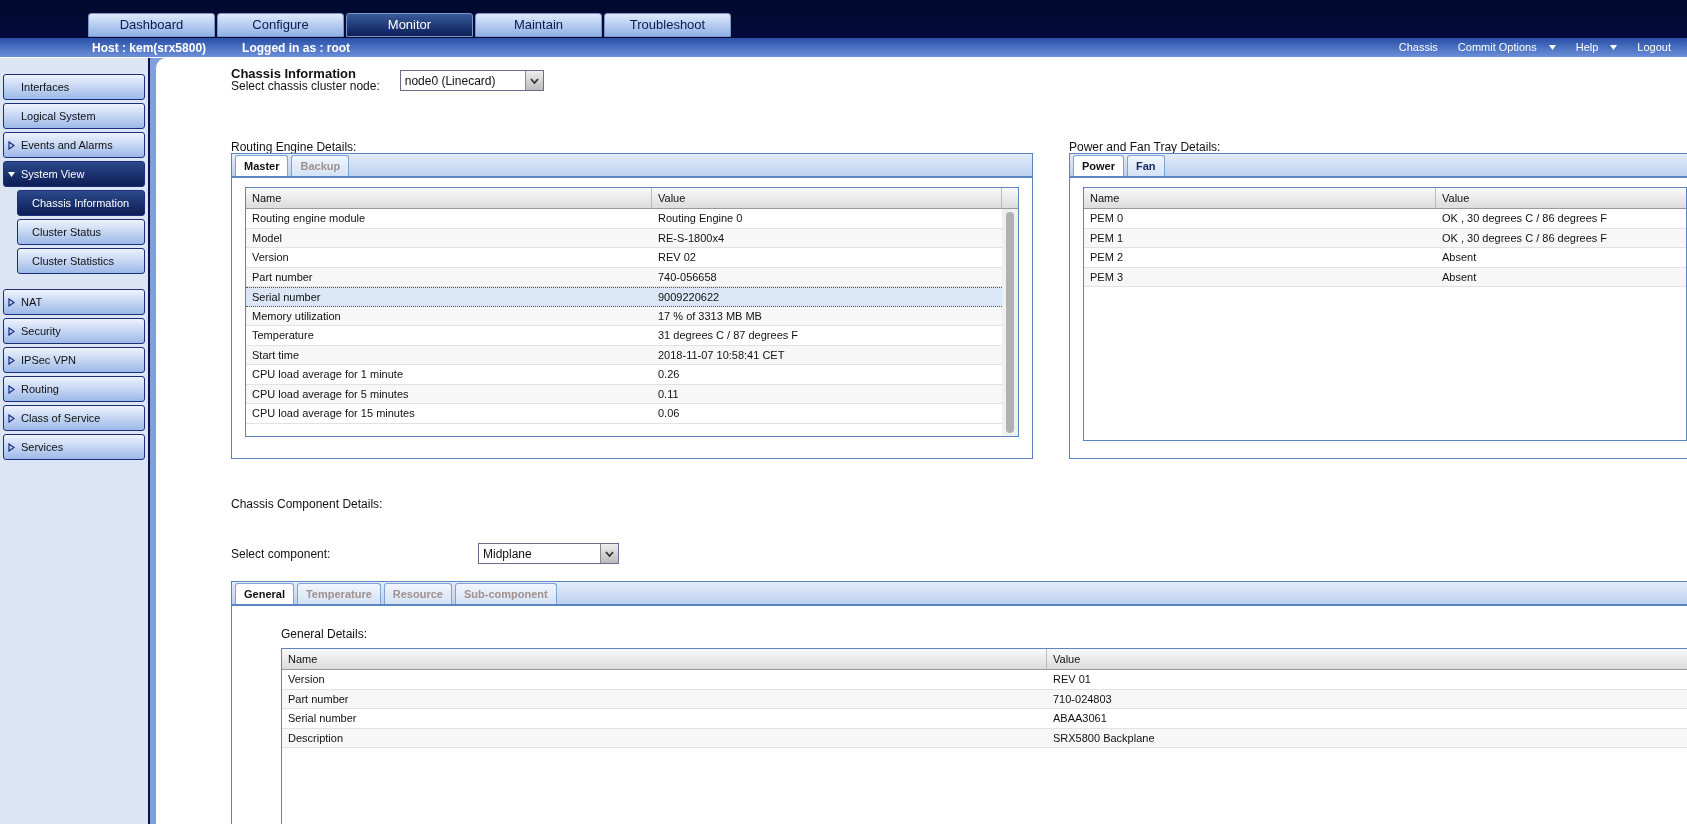 The image size is (1687, 824). Describe the element at coordinates (669, 413) in the screenshot. I see `table-cell-text: 0.06` at that location.